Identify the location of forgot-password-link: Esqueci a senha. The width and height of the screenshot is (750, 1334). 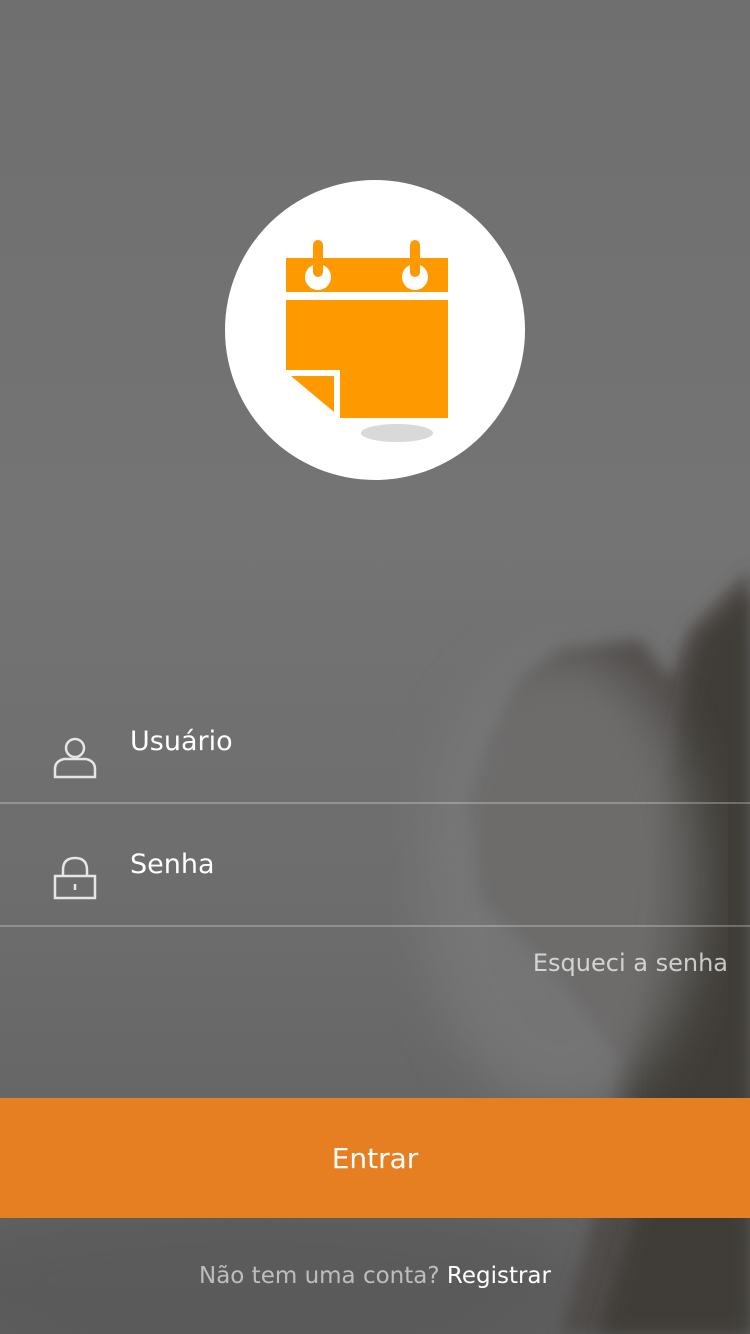
(630, 963).